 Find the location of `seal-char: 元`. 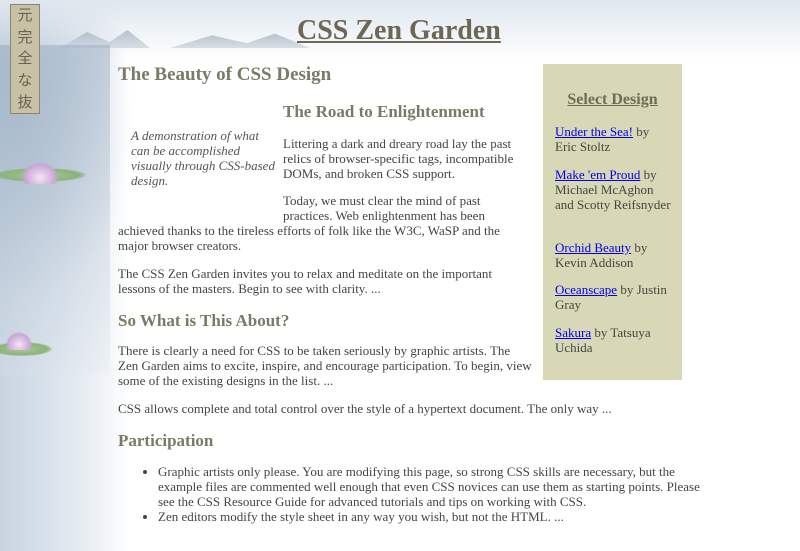

seal-char: 元 is located at coordinates (25, 15).